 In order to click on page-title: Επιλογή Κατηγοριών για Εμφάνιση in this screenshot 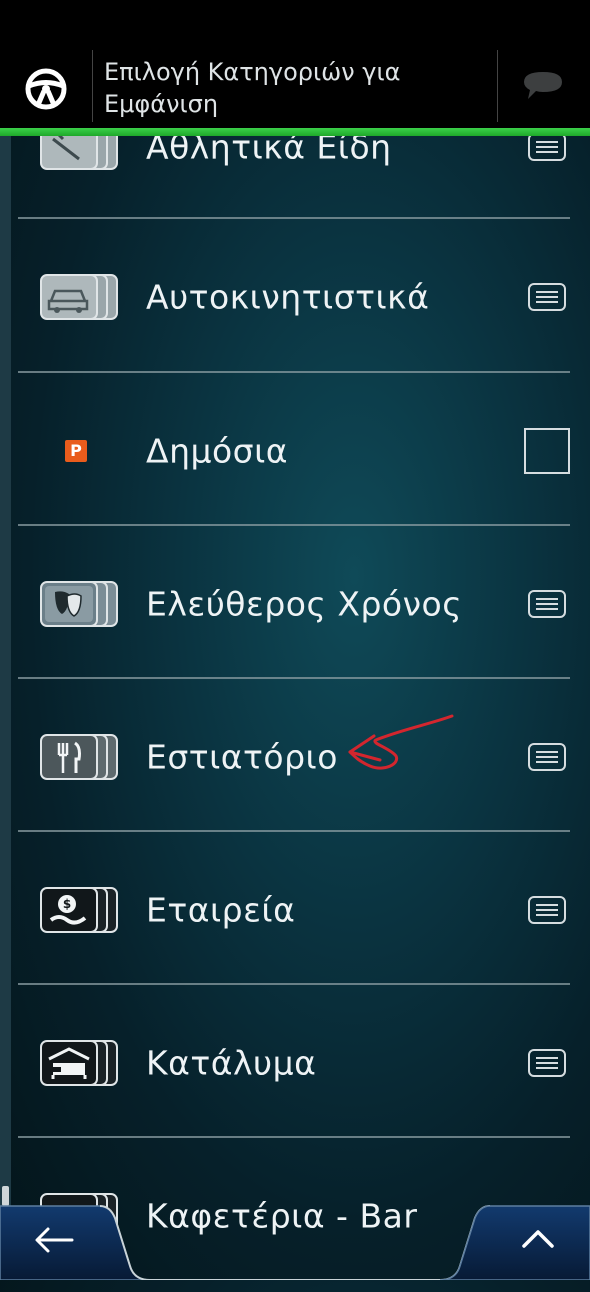, I will do `click(252, 88)`.